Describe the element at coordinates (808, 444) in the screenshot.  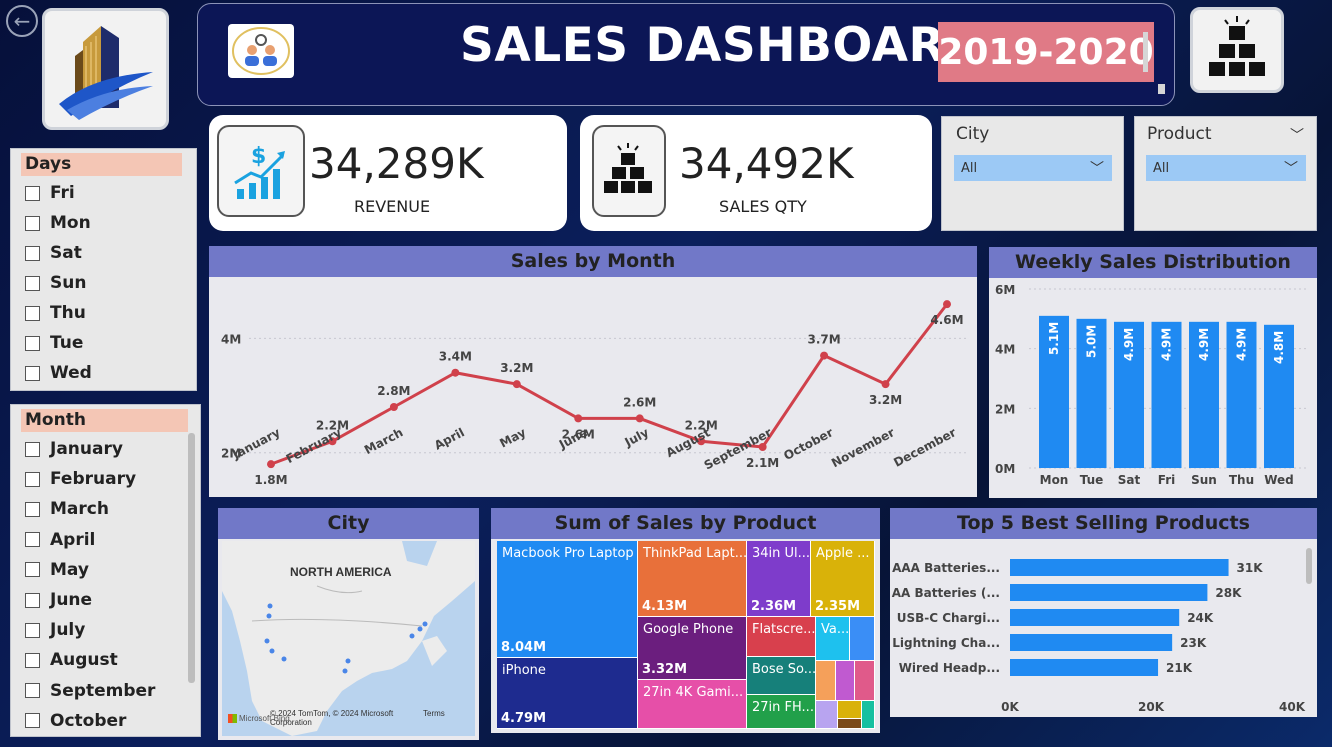
I see `x-tick-label: October` at that location.